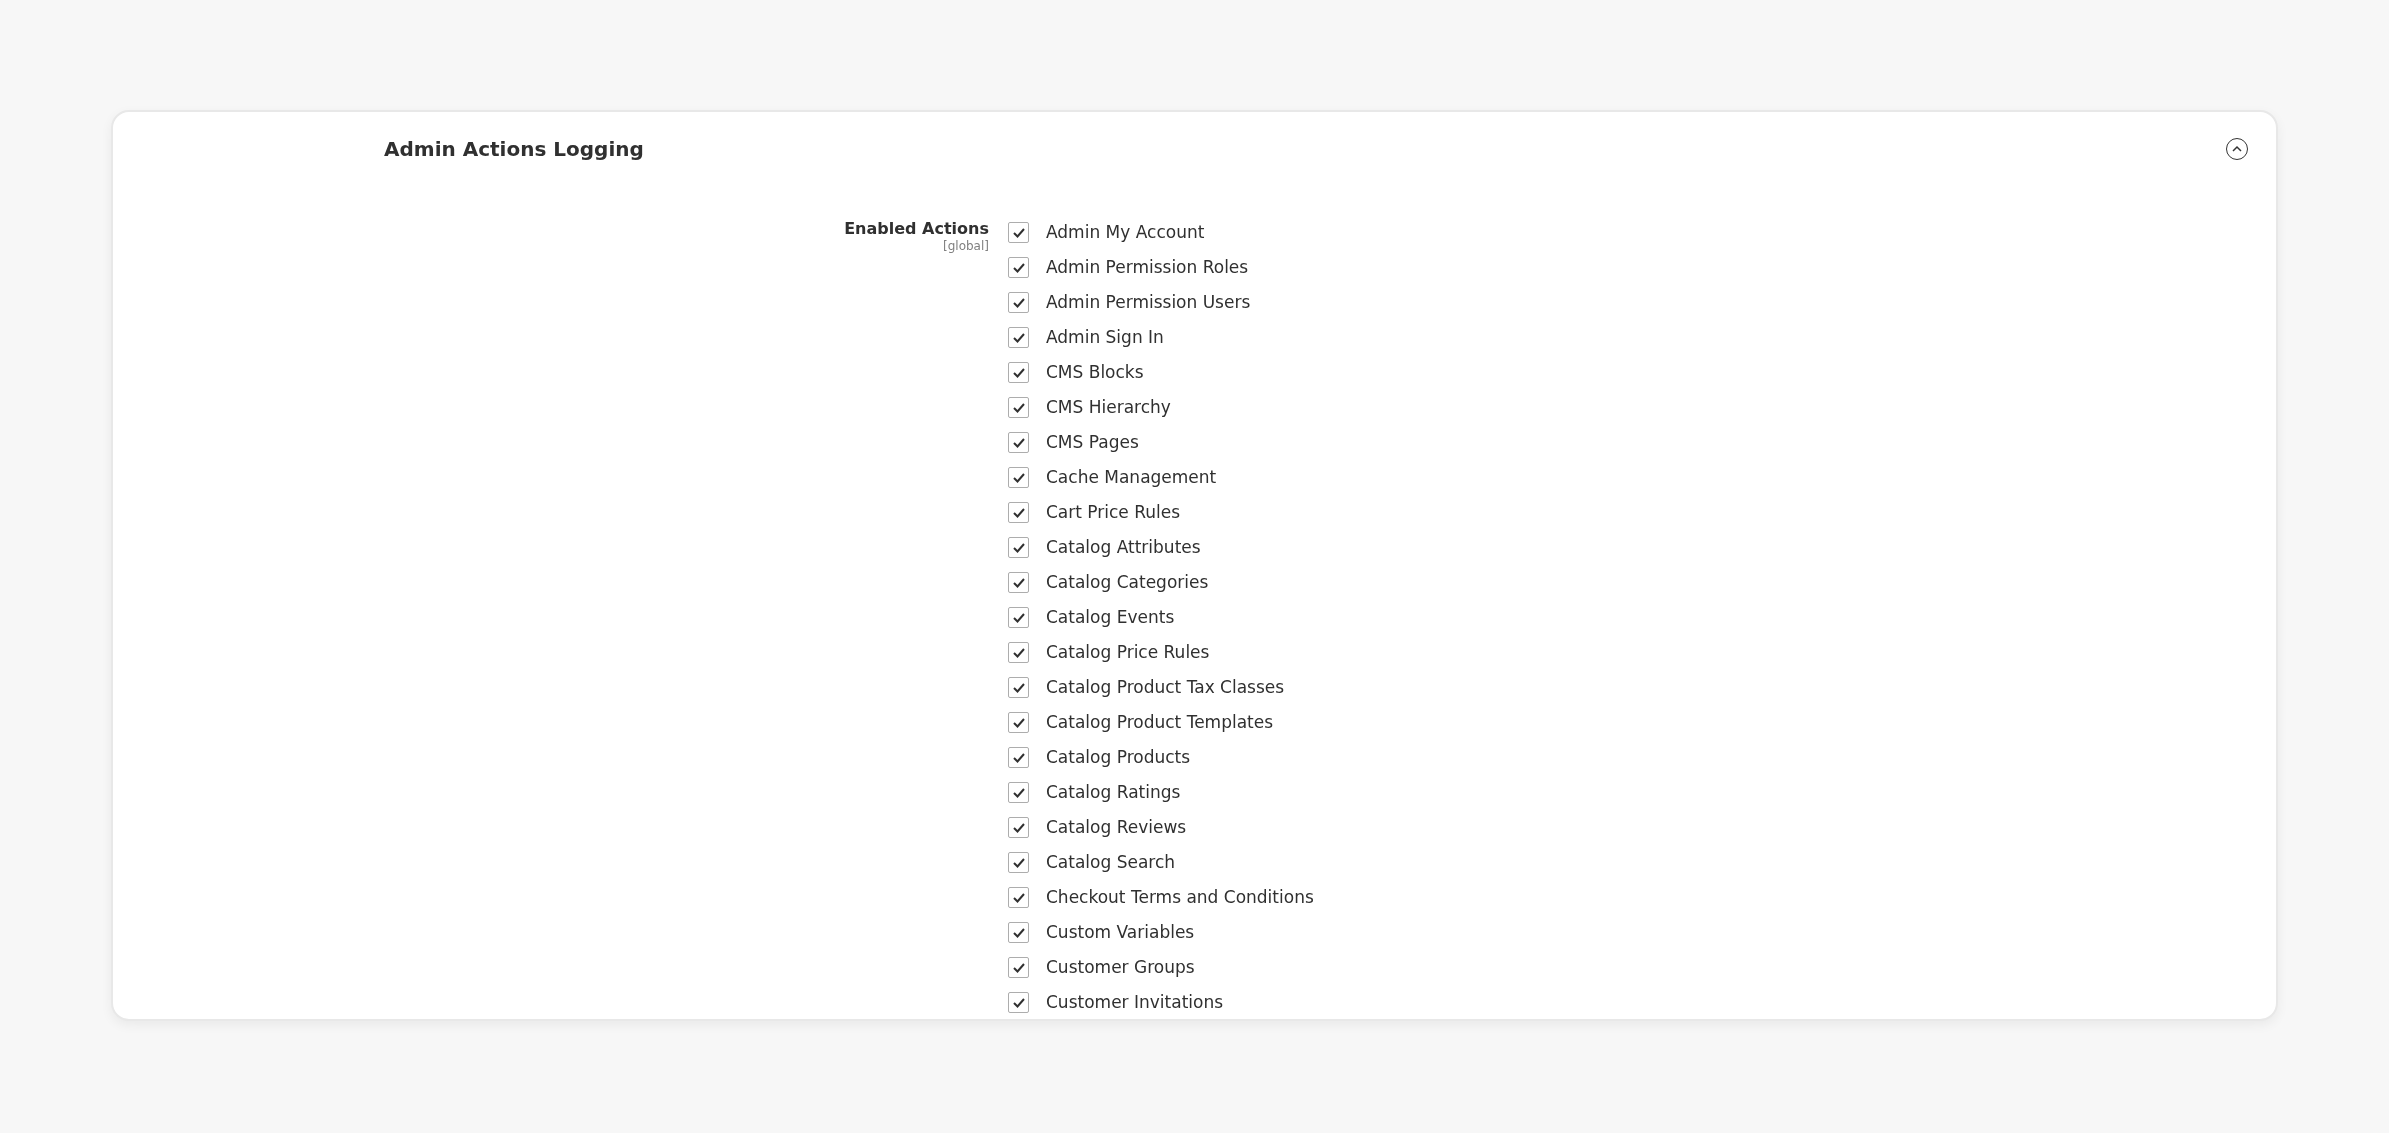 This screenshot has height=1133, width=2389. I want to click on checkbox-label: Cart Price Rules, so click(1113, 512).